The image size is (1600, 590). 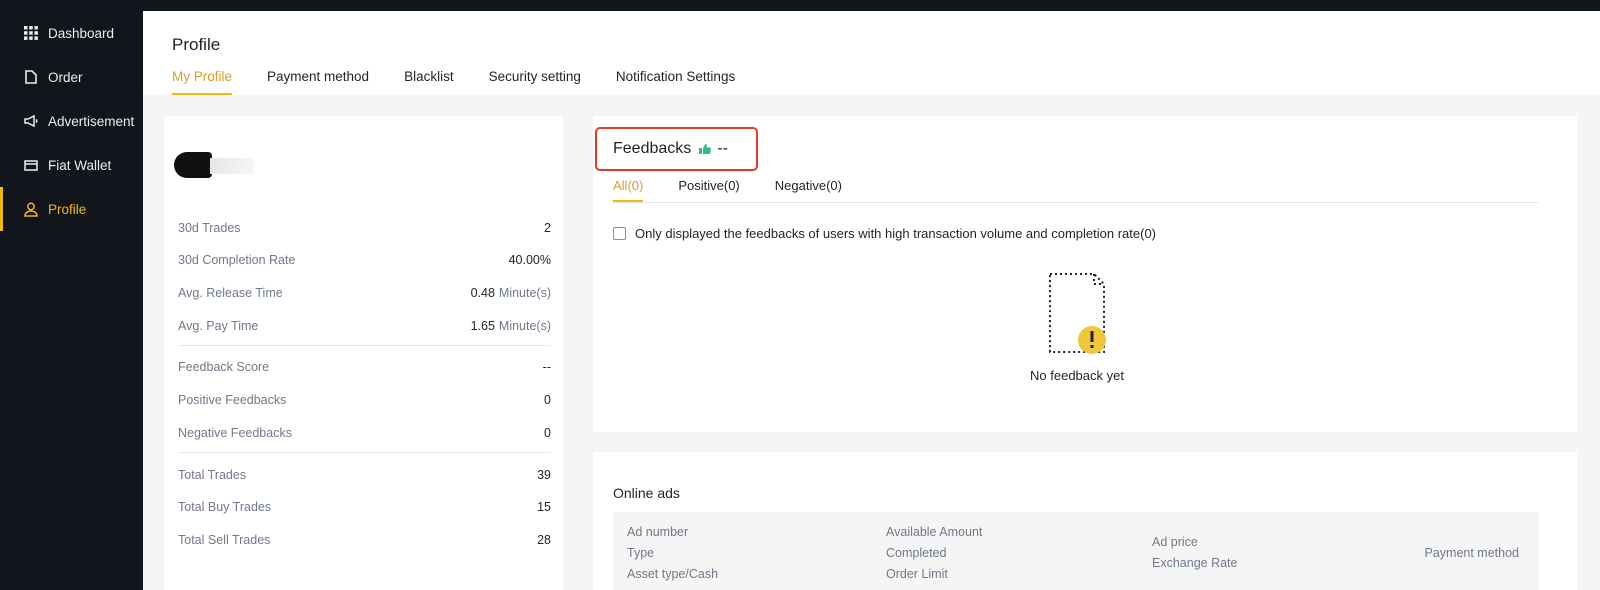 I want to click on sidebar-item-advertisement: Advertisement, so click(x=71, y=121).